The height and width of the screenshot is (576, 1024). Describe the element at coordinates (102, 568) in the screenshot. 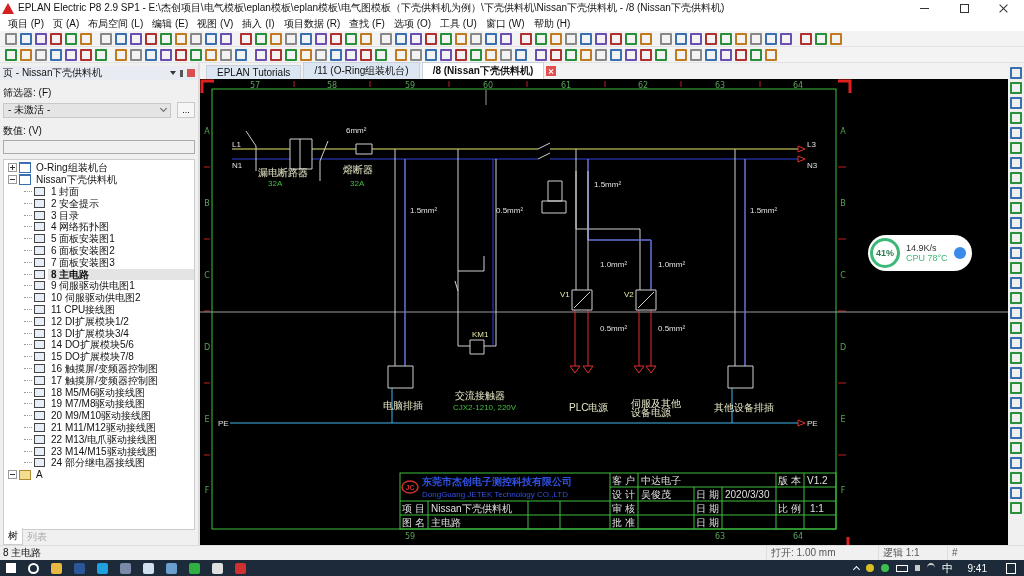

I see `app-icon` at that location.